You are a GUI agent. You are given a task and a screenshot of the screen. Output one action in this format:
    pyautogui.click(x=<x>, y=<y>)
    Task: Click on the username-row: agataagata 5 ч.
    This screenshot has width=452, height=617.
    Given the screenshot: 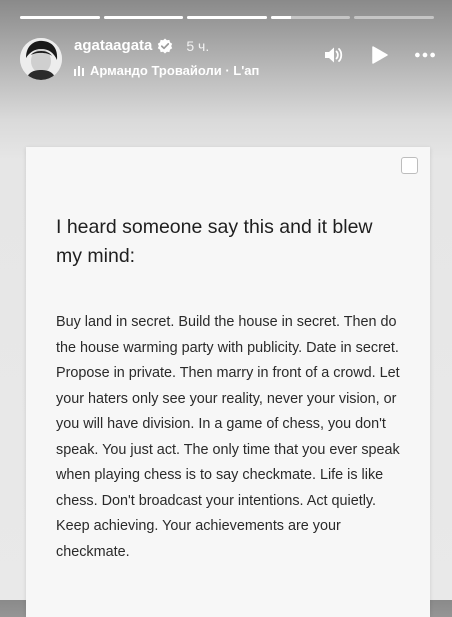 What is the action you would take?
    pyautogui.click(x=141, y=45)
    